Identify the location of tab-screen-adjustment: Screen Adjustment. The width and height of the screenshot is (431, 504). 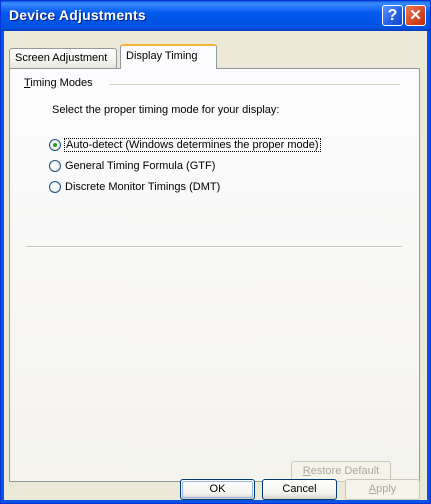
(63, 58).